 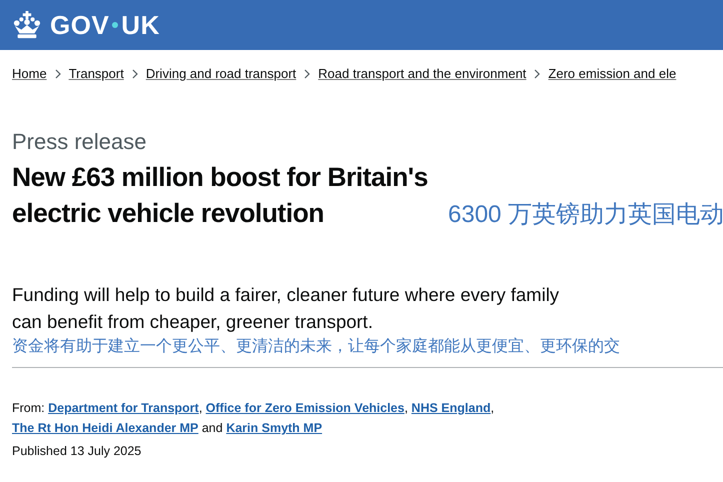 What do you see at coordinates (274, 428) in the screenshot?
I see `organisation-link: Karin Smyth MP` at bounding box center [274, 428].